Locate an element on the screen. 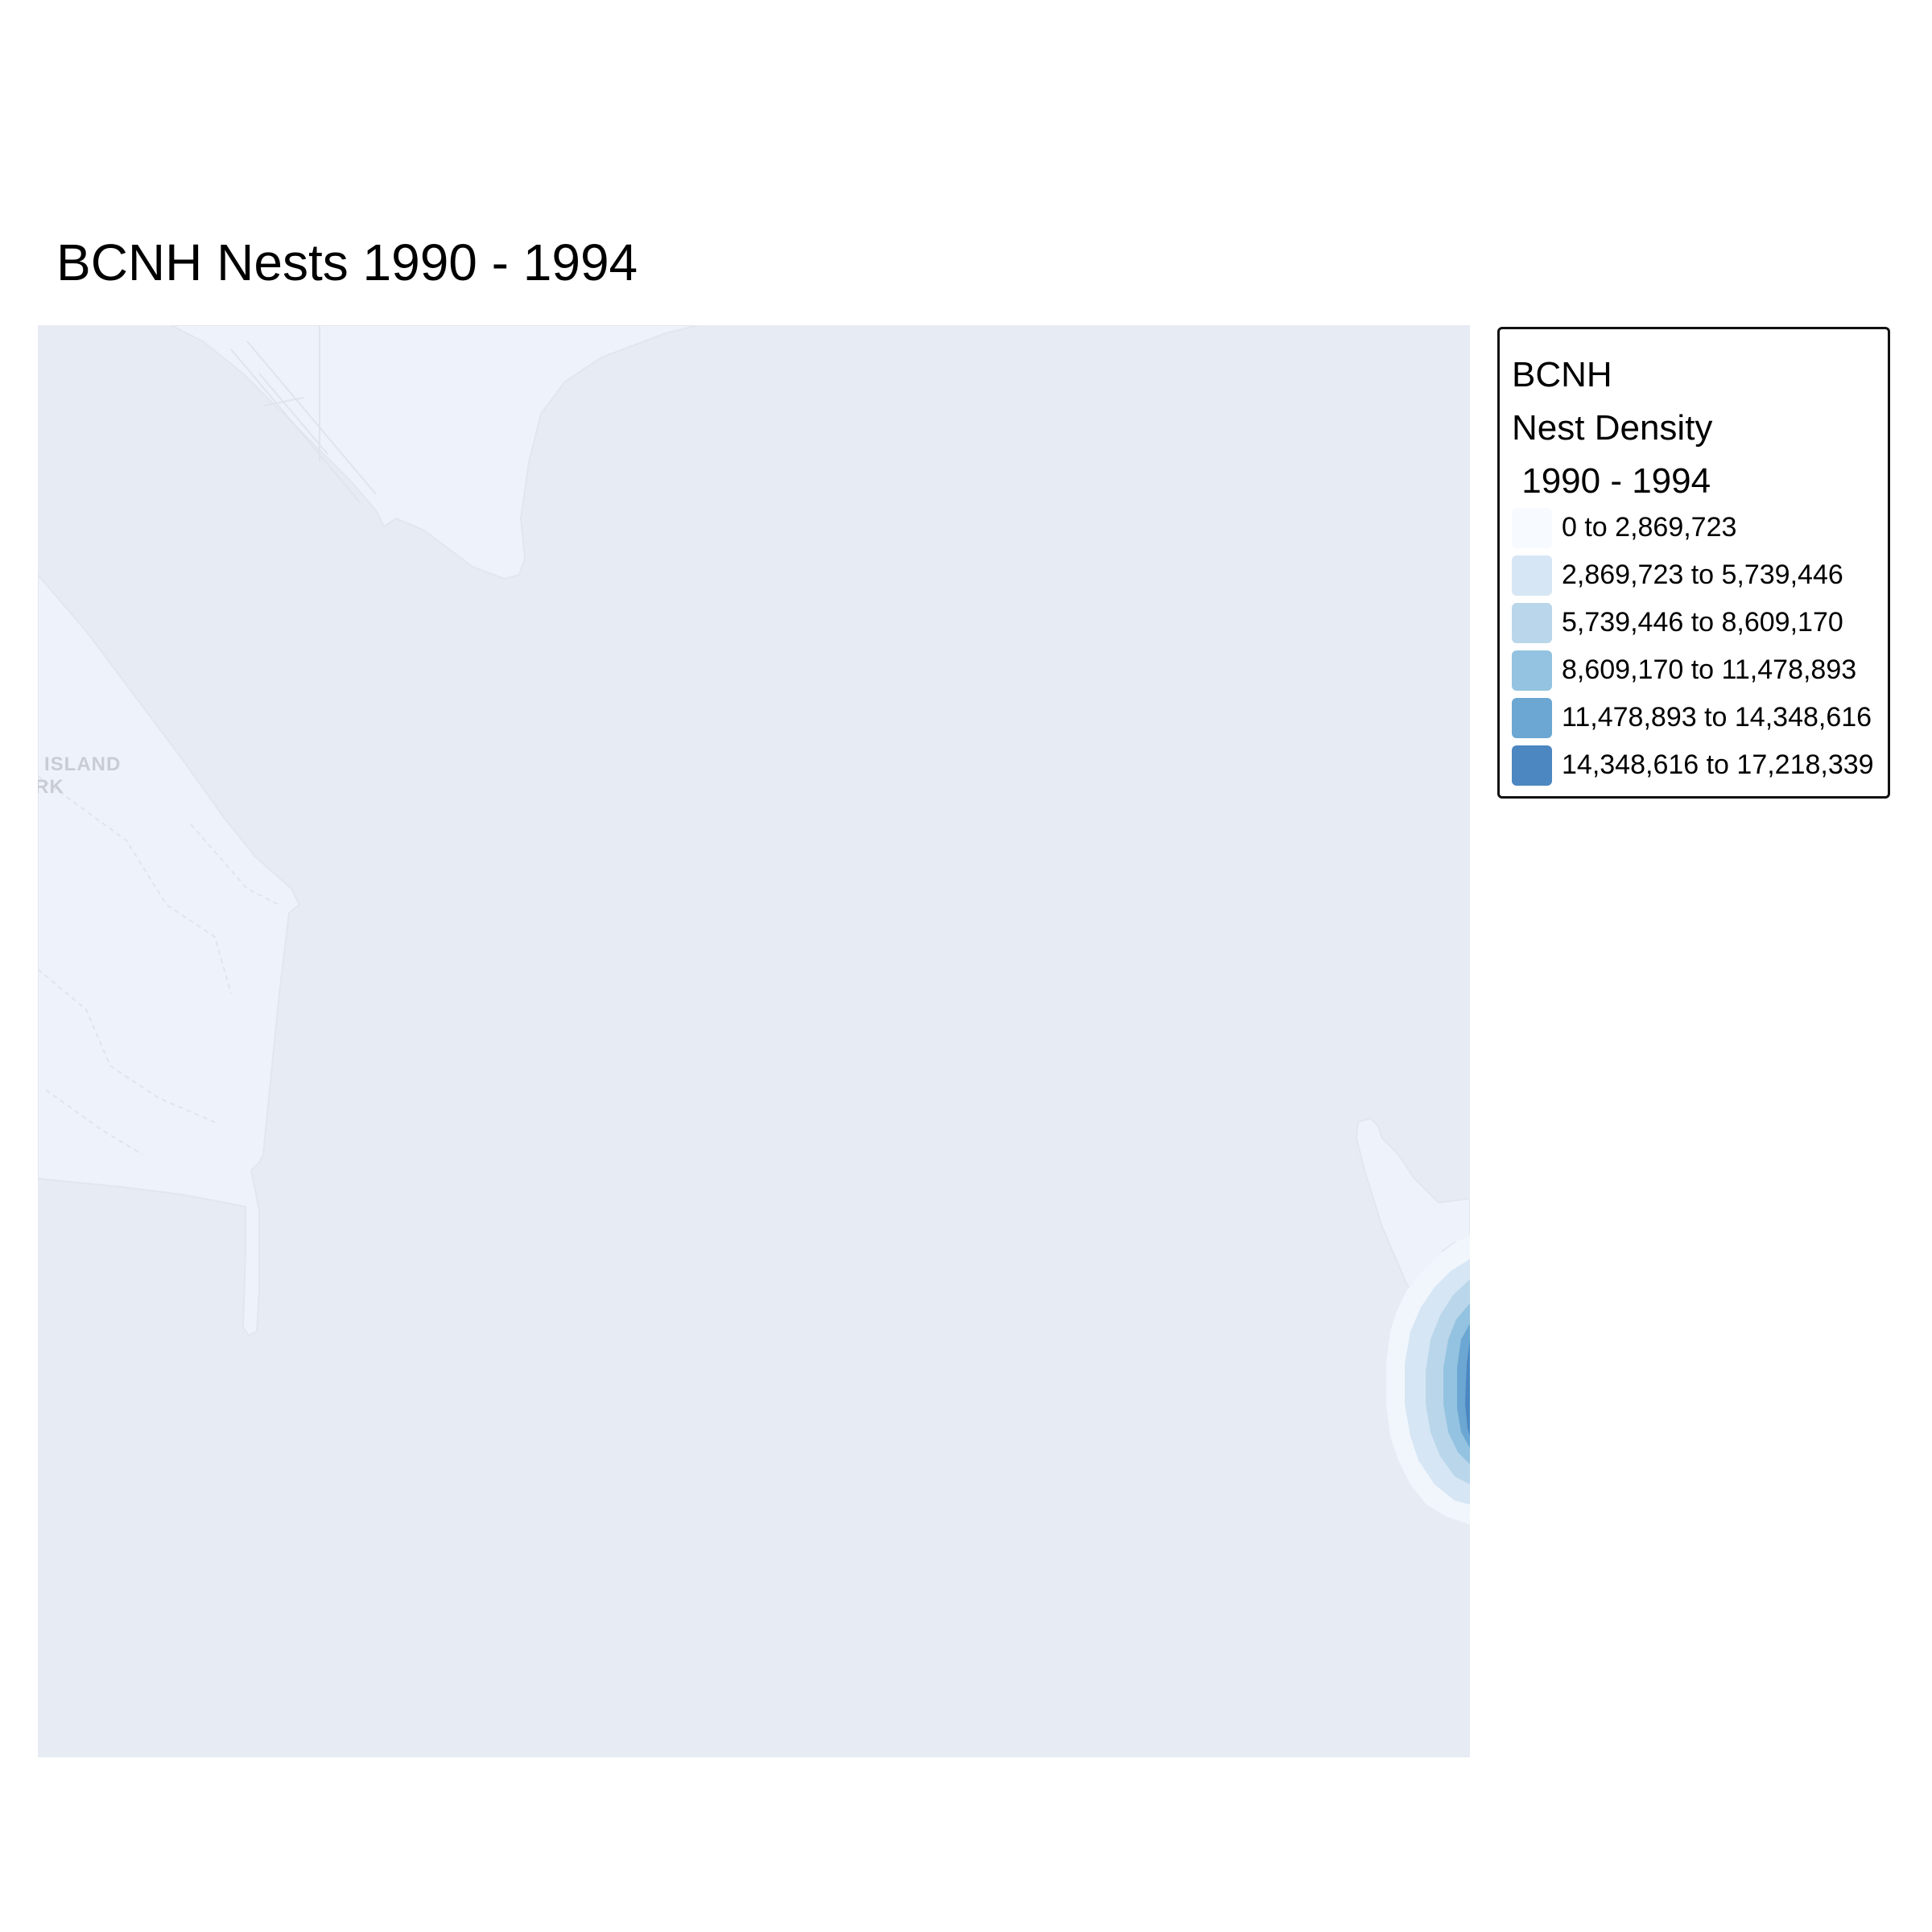  legend-item: 2,869,723 to 5,739,446 is located at coordinates (1697, 575).